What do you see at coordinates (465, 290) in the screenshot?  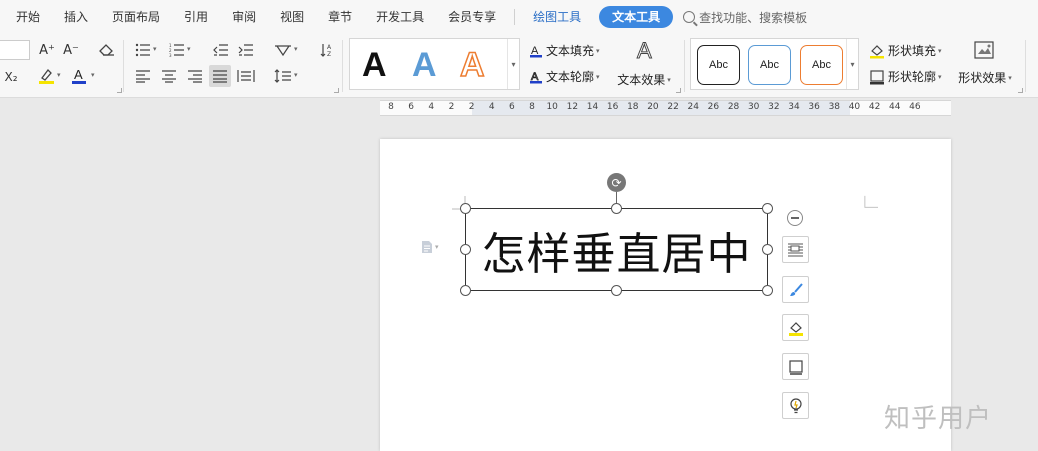 I see `resize-handle-bottom-left` at bounding box center [465, 290].